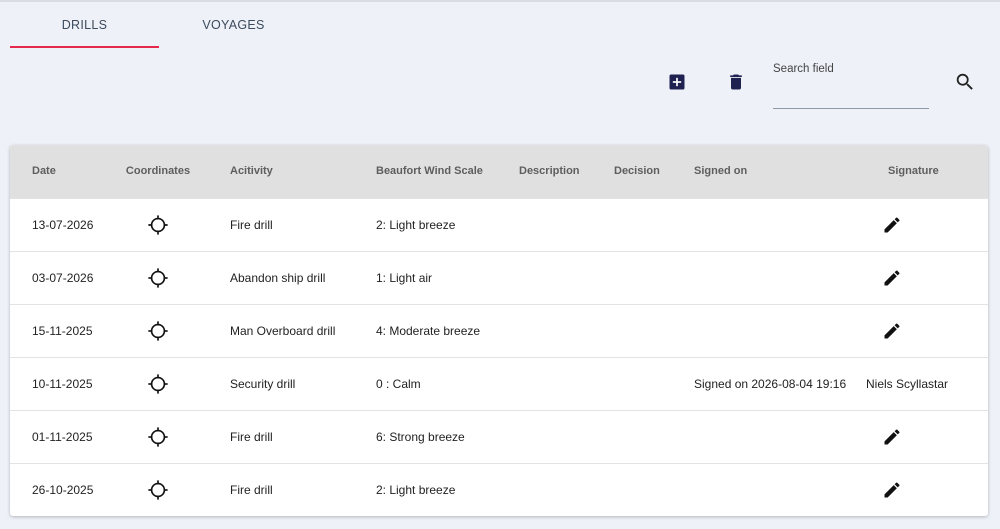  Describe the element at coordinates (907, 383) in the screenshot. I see `cell-signature: Niels Scyllastar` at that location.